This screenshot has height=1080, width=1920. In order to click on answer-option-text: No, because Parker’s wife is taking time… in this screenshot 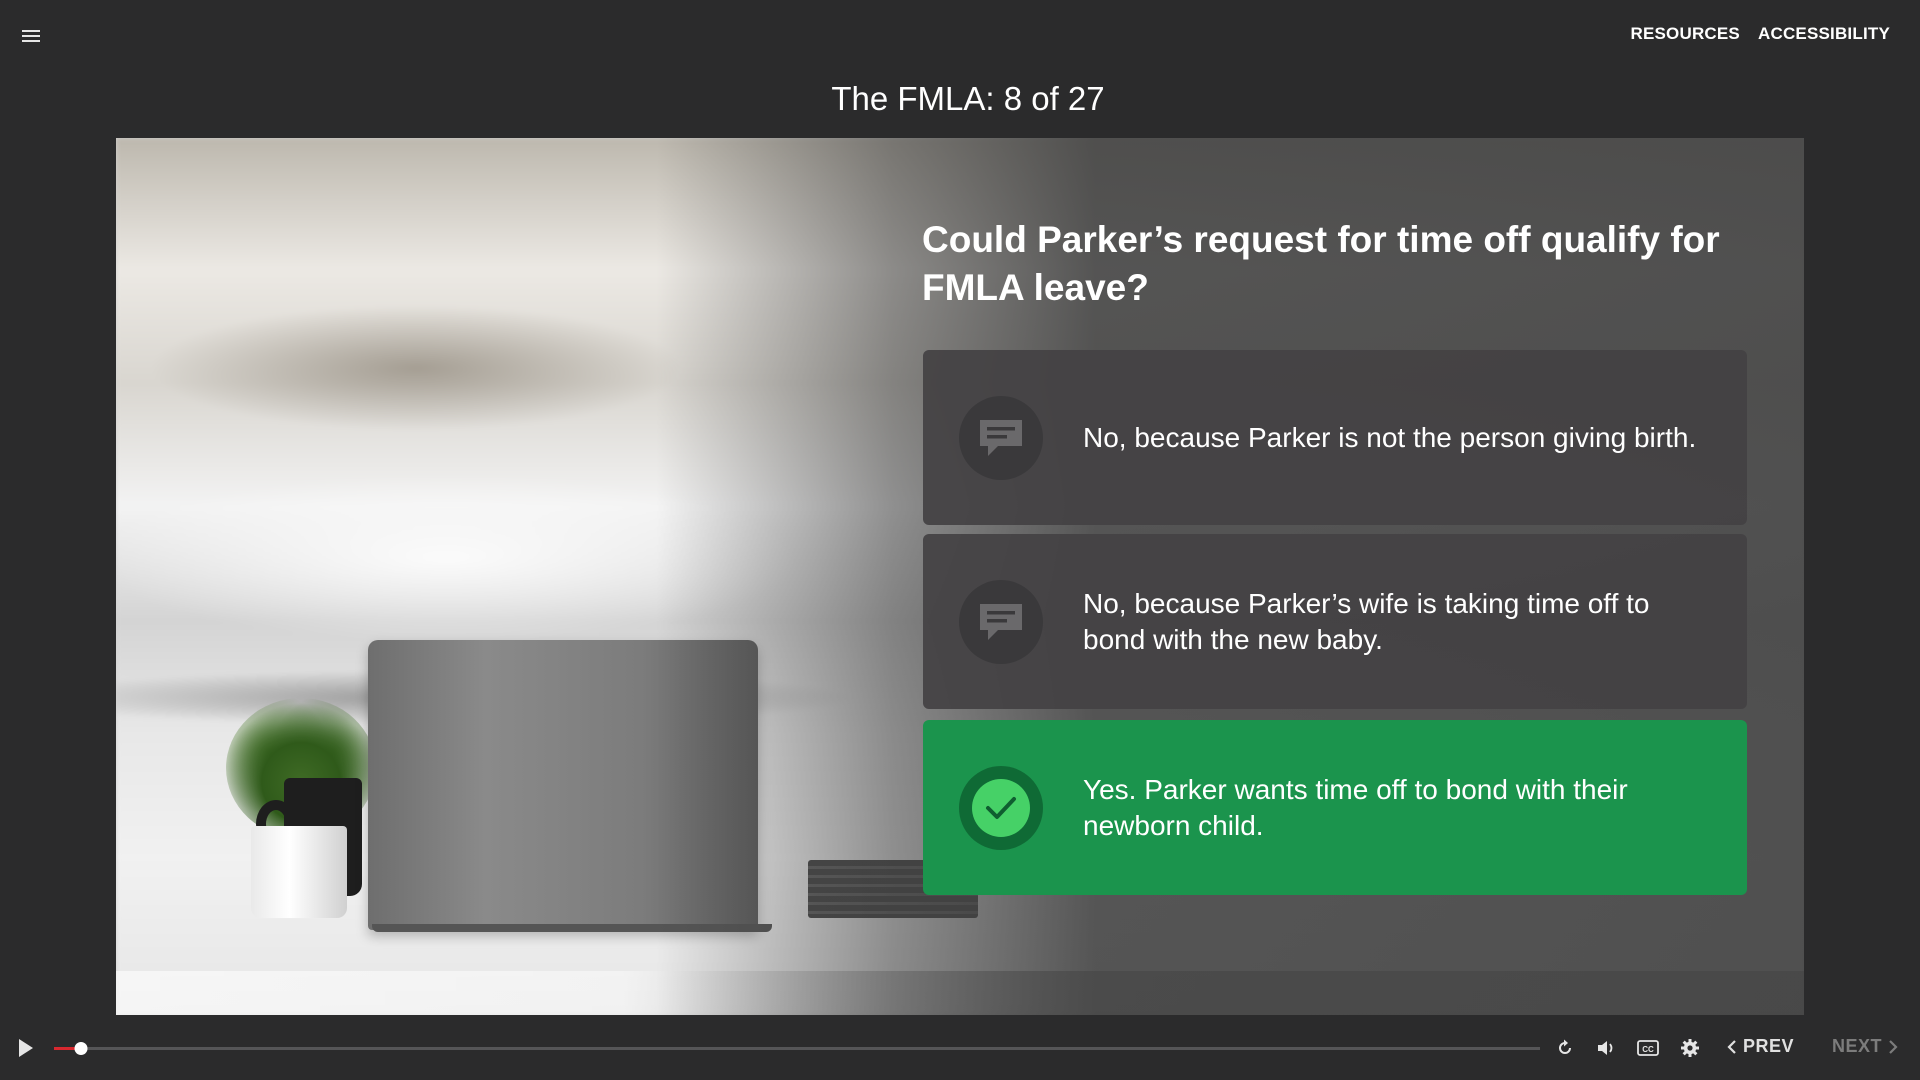, I will do `click(1366, 621)`.